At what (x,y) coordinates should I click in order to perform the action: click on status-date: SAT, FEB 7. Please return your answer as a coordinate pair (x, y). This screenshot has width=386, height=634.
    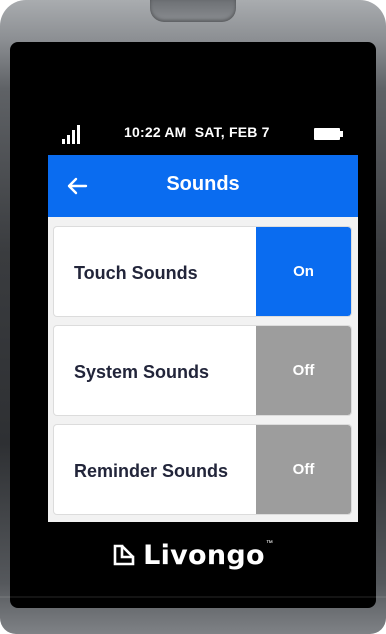
    Looking at the image, I should click on (232, 132).